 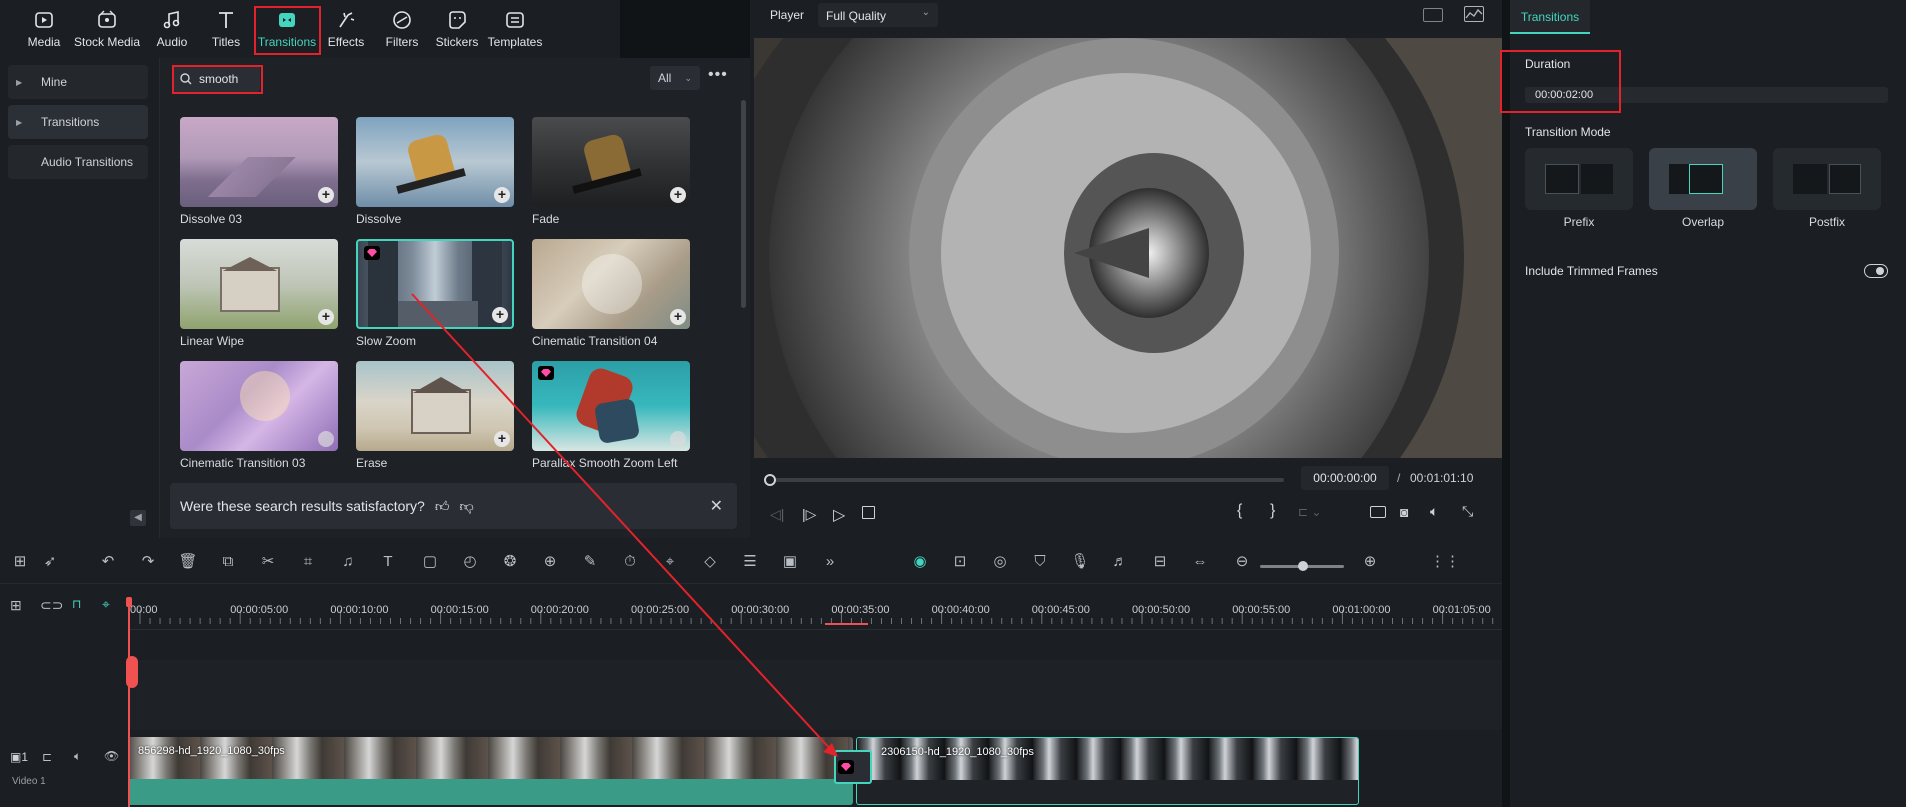 I want to click on playhead-handle, so click(x=770, y=480).